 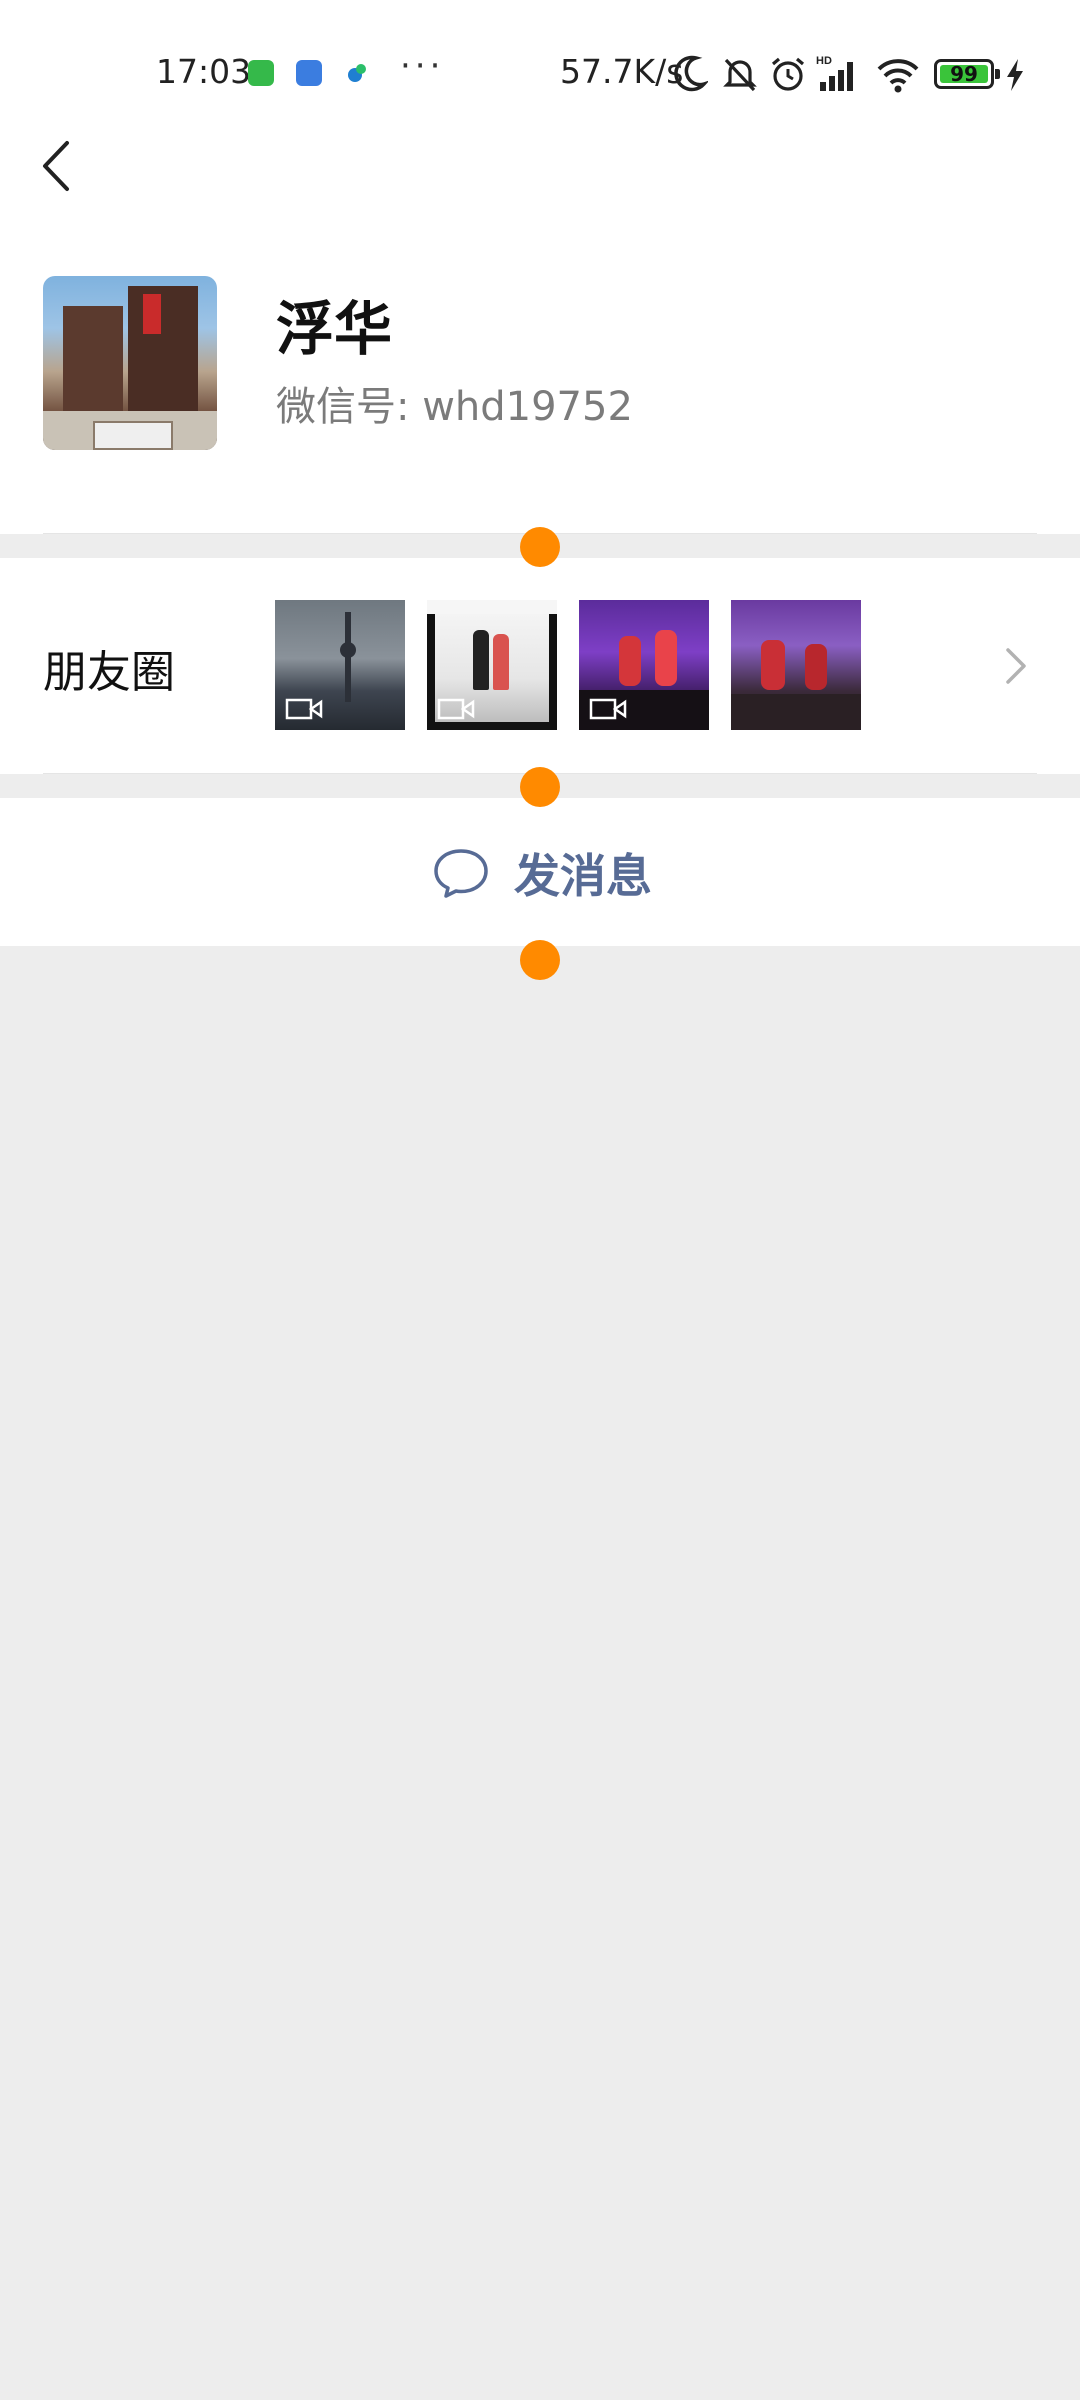 I want to click on nickname: 浮华, so click(x=334, y=329).